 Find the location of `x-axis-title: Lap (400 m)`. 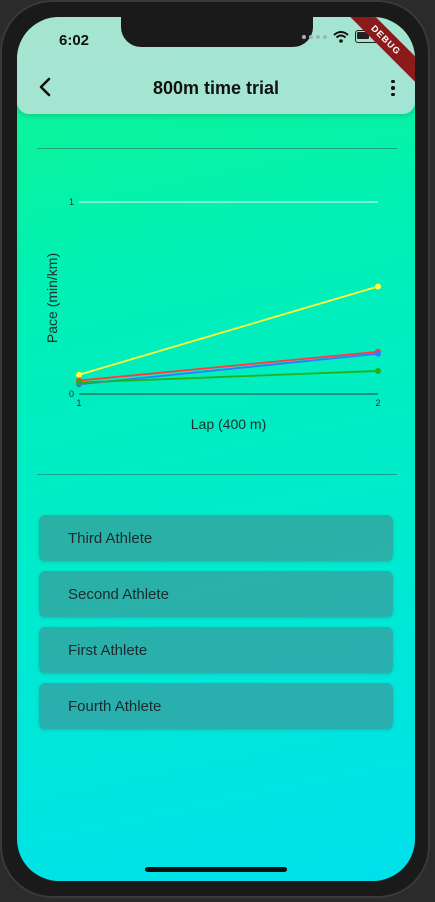

x-axis-title: Lap (400 m) is located at coordinates (228, 424).